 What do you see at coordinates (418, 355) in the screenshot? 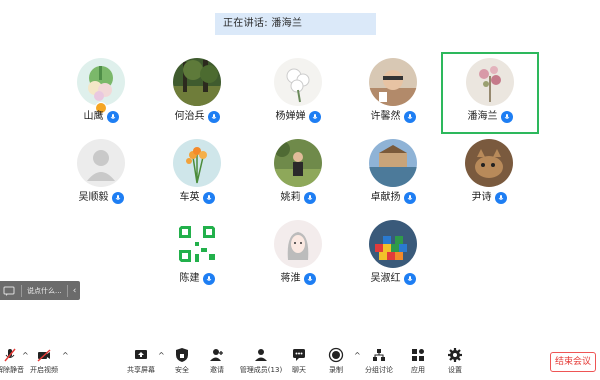
I see `apps-grid-icon` at bounding box center [418, 355].